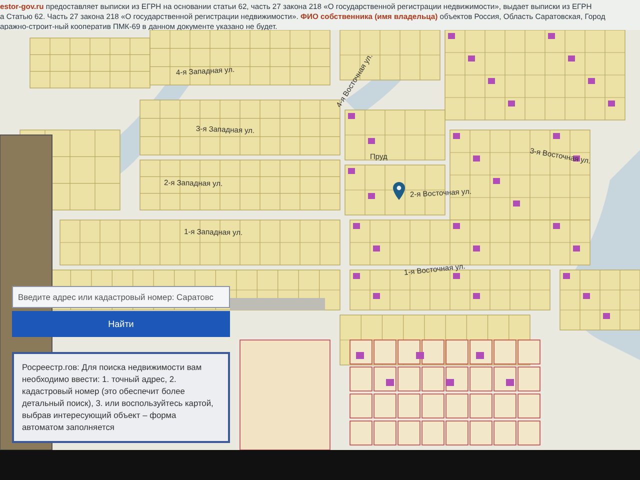 The height and width of the screenshot is (480, 640). What do you see at coordinates (121, 297) in the screenshot?
I see `address-search-field: Введите адрес или кадастровый номер: Саратовс` at bounding box center [121, 297].